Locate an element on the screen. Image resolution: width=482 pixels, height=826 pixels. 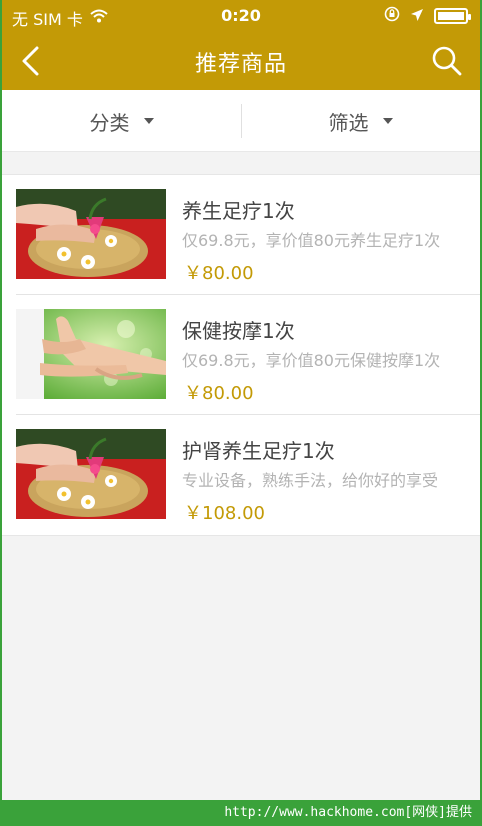
watermark-bar: http://www.hackhome.com[网侠]提供 is located at coordinates (241, 813).